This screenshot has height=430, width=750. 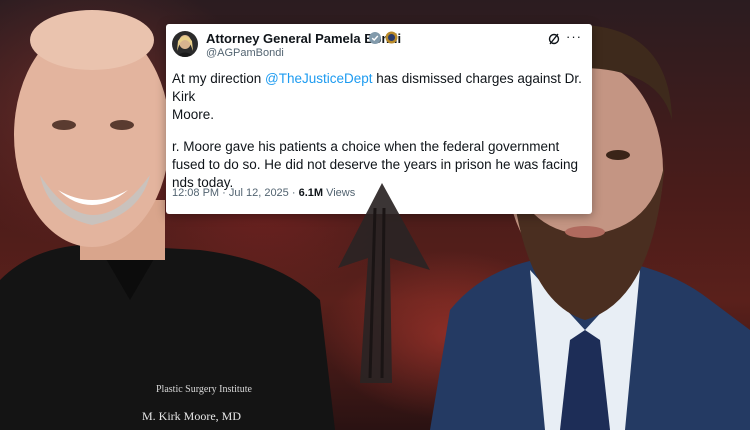 I want to click on mention-link: @TheJusticeDept, so click(x=319, y=78).